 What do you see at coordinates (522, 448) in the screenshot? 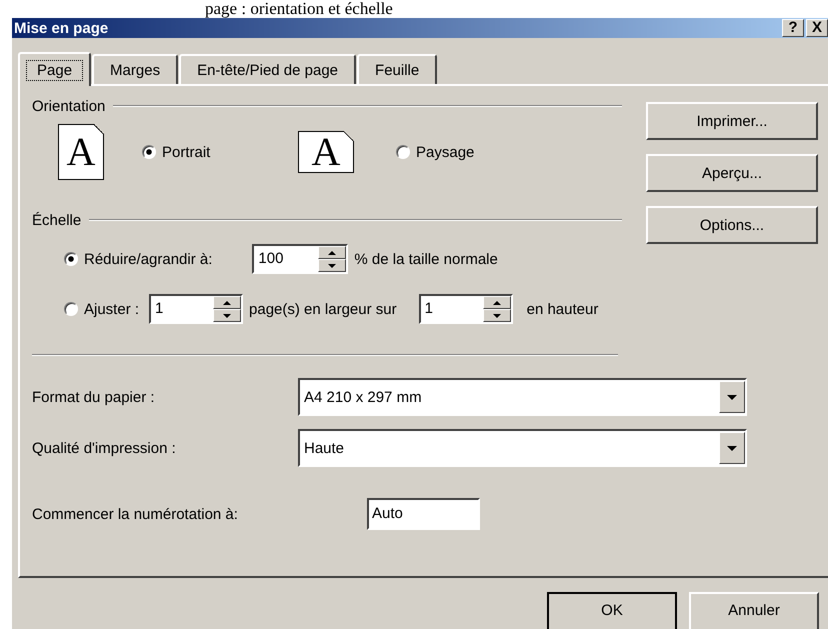
I see `dropdown: Haute` at bounding box center [522, 448].